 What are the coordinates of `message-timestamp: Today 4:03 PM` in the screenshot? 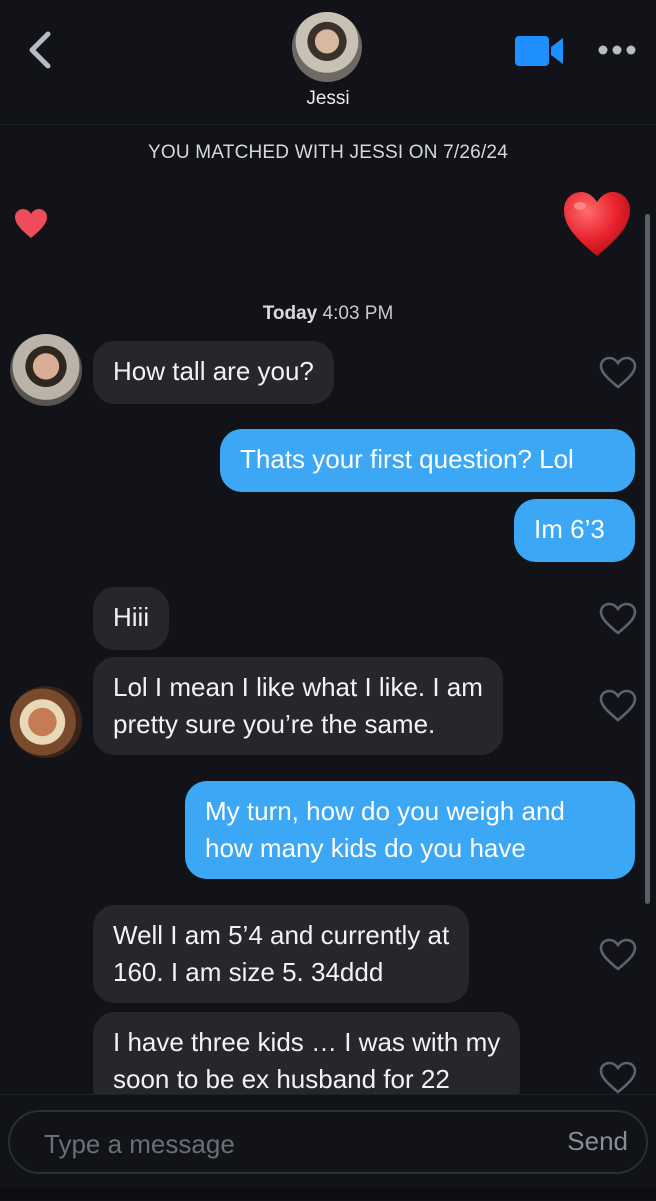 It's located at (328, 314).